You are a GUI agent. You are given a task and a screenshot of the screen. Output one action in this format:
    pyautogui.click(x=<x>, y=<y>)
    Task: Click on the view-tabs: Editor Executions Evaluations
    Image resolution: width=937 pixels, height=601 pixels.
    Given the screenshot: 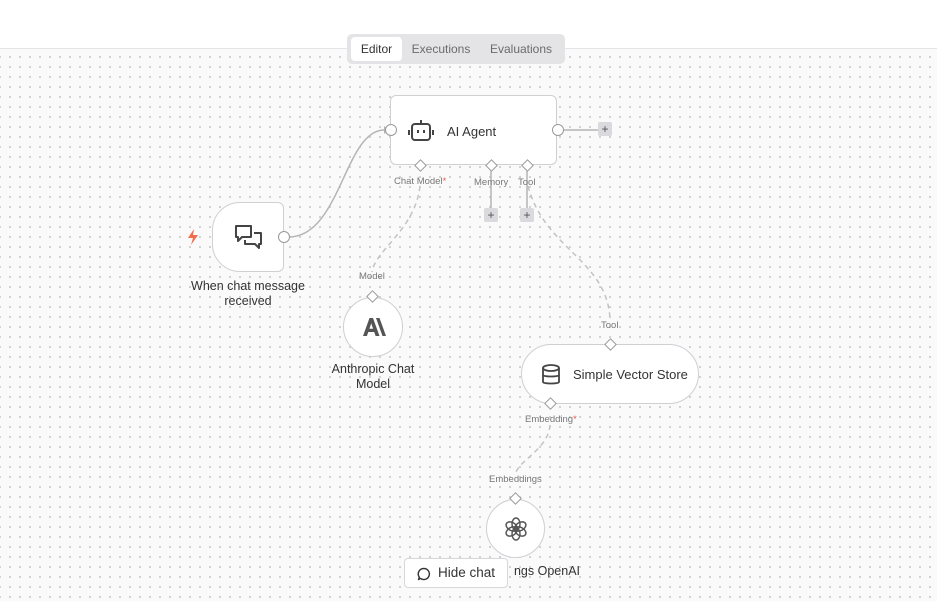 What is the action you would take?
    pyautogui.click(x=456, y=49)
    